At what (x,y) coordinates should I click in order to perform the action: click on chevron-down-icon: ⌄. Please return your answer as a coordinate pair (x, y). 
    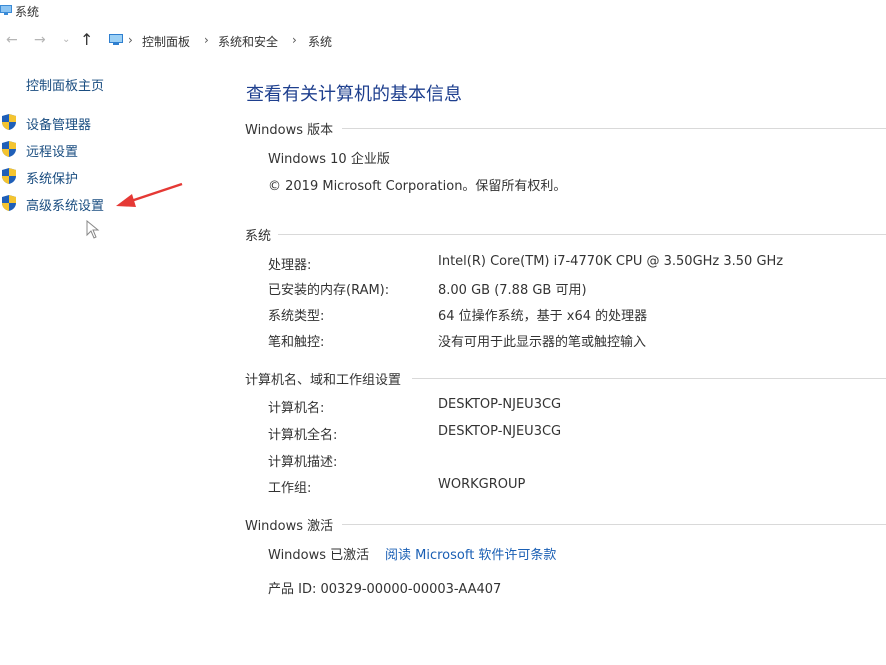
    Looking at the image, I should click on (66, 40).